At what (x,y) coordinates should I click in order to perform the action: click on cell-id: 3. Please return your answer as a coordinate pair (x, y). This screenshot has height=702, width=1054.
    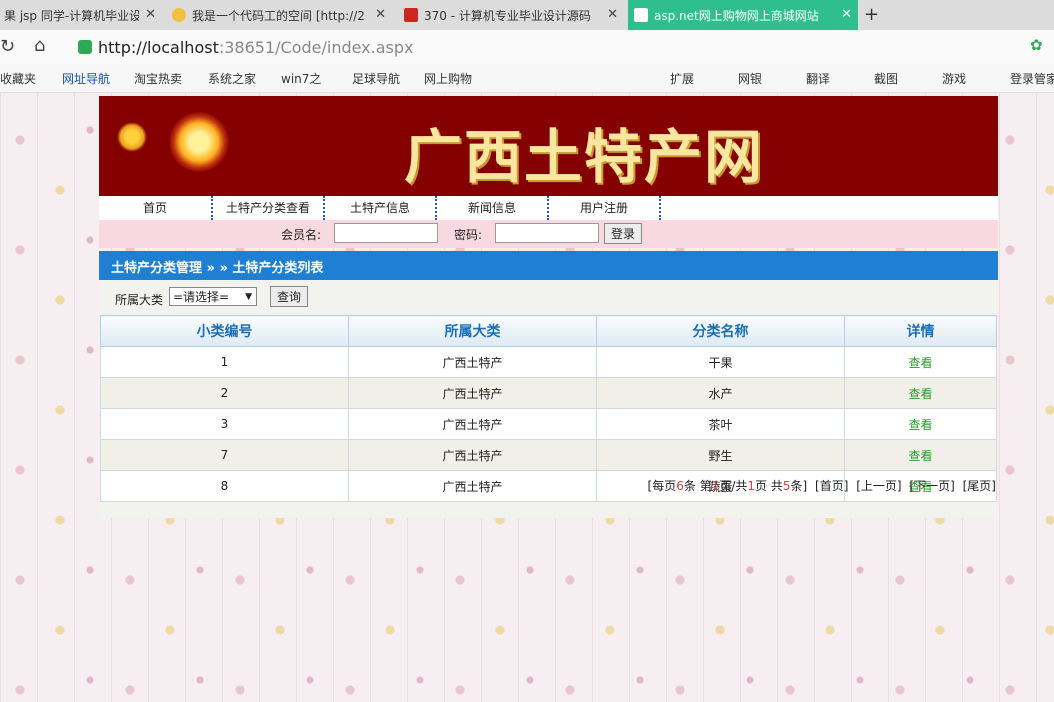
    Looking at the image, I should click on (224, 424).